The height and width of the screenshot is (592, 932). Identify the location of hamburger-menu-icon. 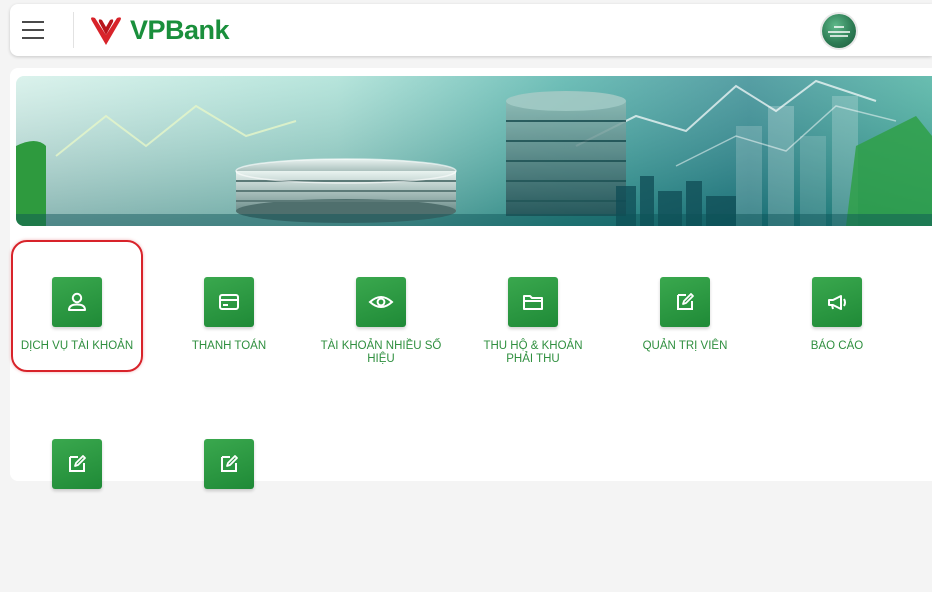
(33, 30).